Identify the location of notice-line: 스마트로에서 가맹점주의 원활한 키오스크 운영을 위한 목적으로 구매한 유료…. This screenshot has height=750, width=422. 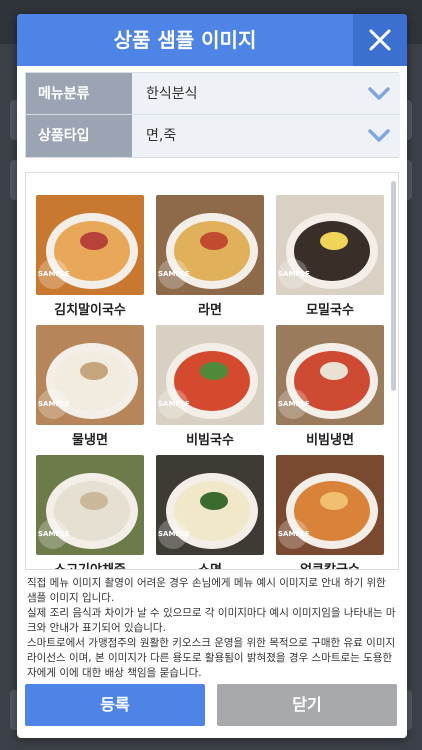
(211, 658).